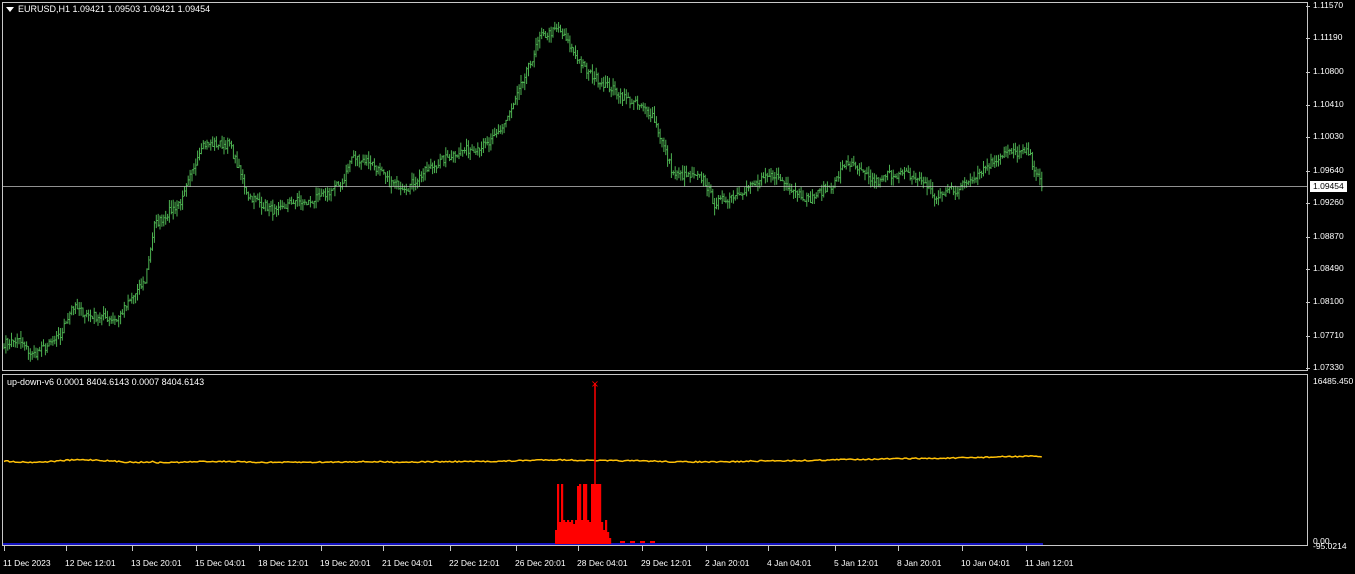 The width and height of the screenshot is (1355, 574). I want to click on time-axis-label: 19 Dec 20:01, so click(345, 563).